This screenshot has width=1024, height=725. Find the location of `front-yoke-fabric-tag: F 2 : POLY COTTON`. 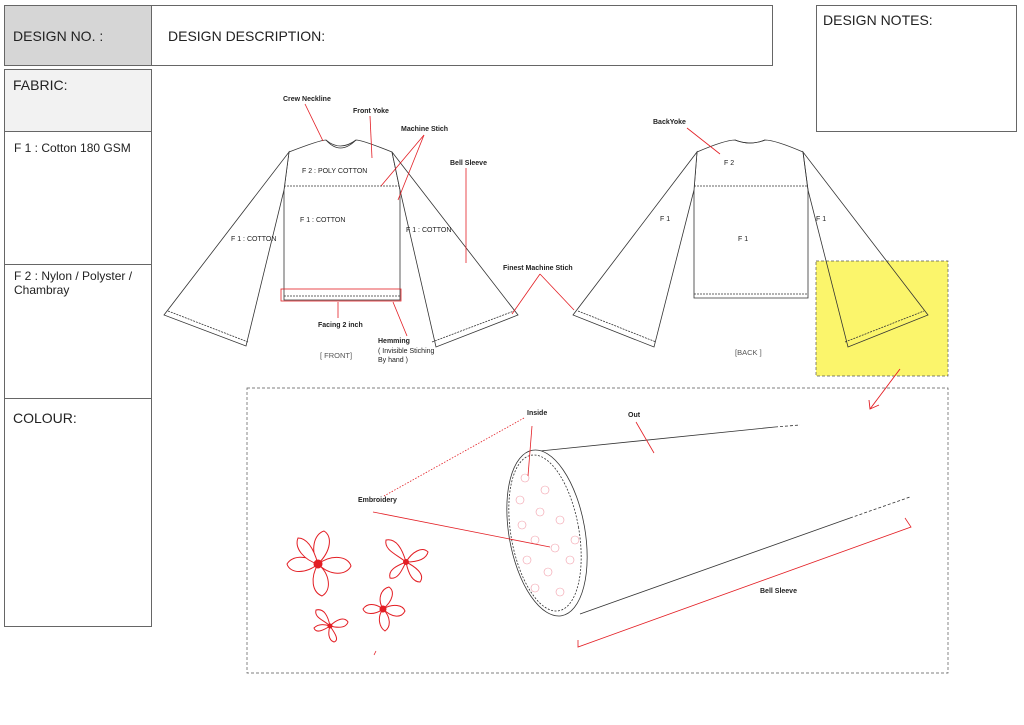

front-yoke-fabric-tag: F 2 : POLY COTTON is located at coordinates (334, 171).